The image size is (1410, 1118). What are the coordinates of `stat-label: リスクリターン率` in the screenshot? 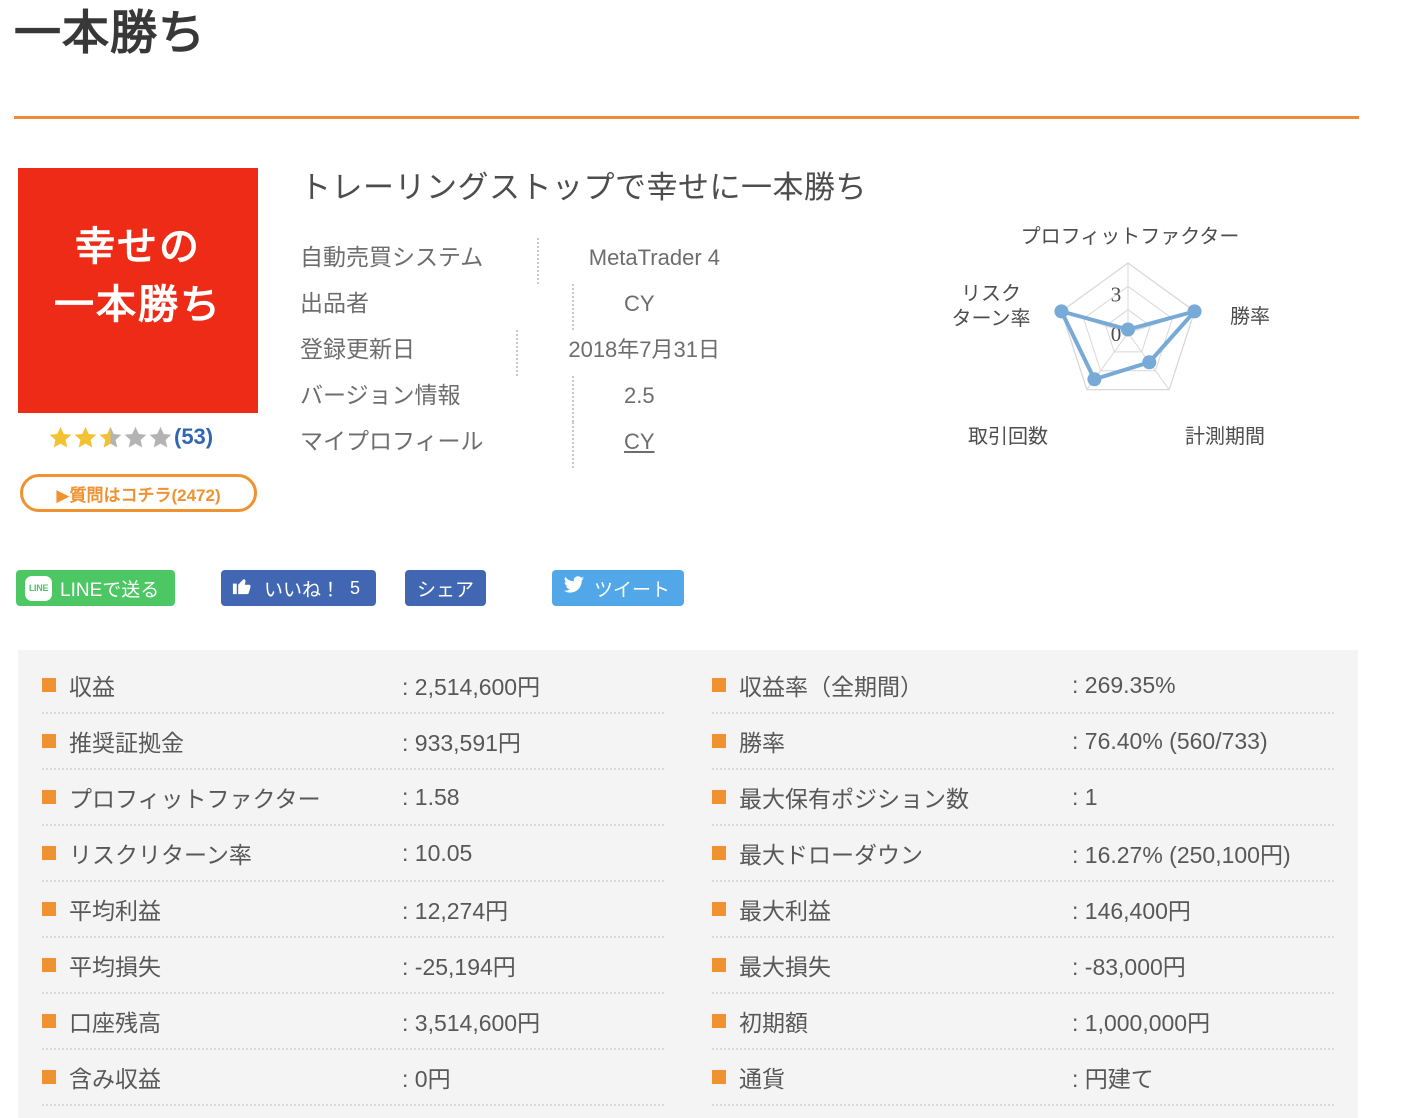 It's located at (160, 855).